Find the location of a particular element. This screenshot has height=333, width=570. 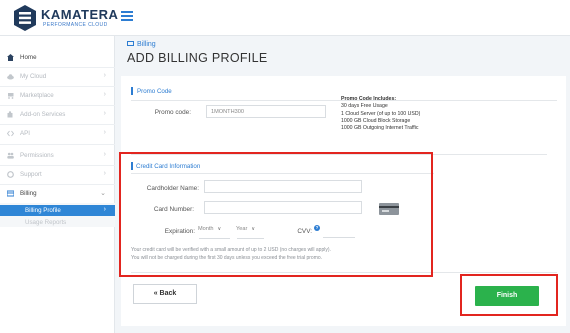

sidebar-item-home: Home is located at coordinates (57, 57).